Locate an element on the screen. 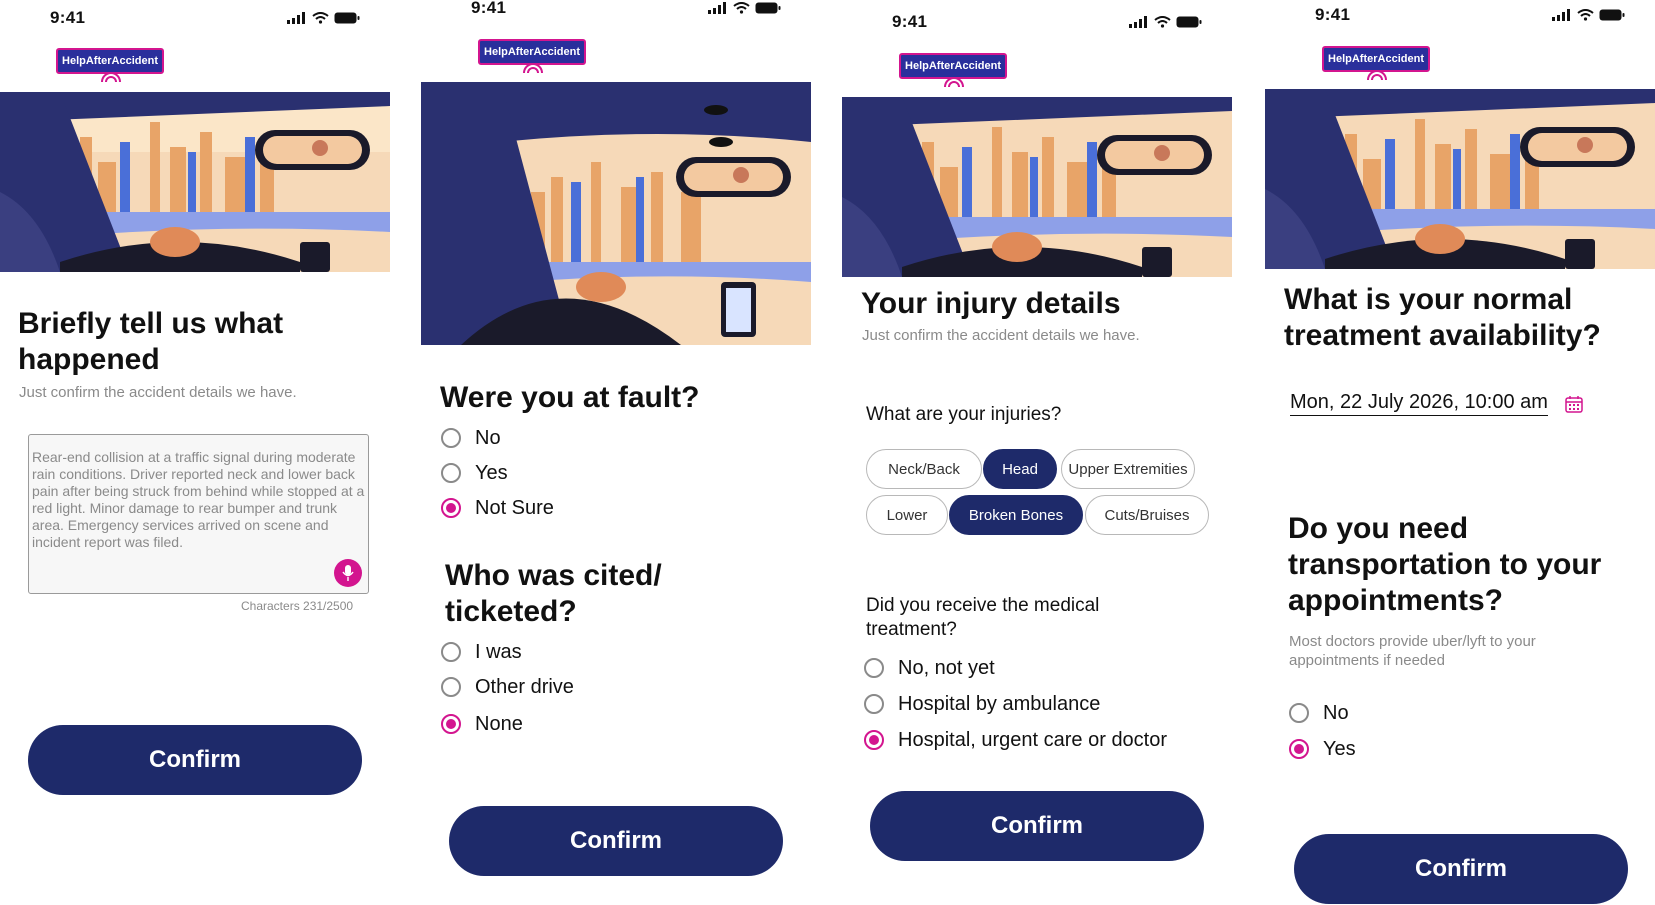  datetime-field: Mon, 22 July 2026, 10:00 am is located at coordinates (1419, 403).